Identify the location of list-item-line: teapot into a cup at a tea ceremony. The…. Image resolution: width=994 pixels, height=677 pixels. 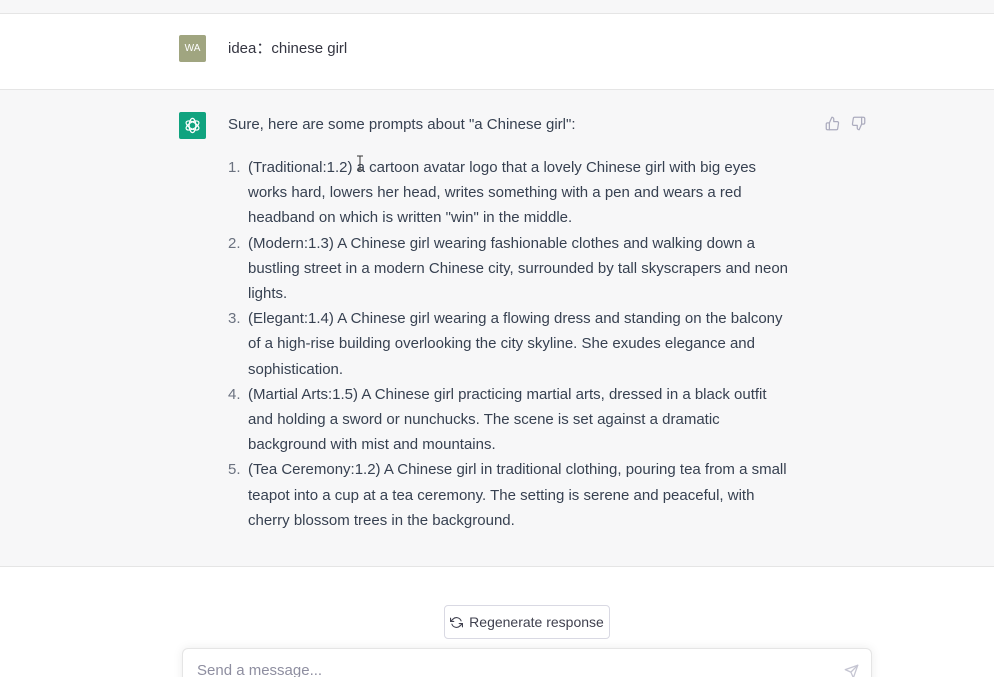
(501, 495).